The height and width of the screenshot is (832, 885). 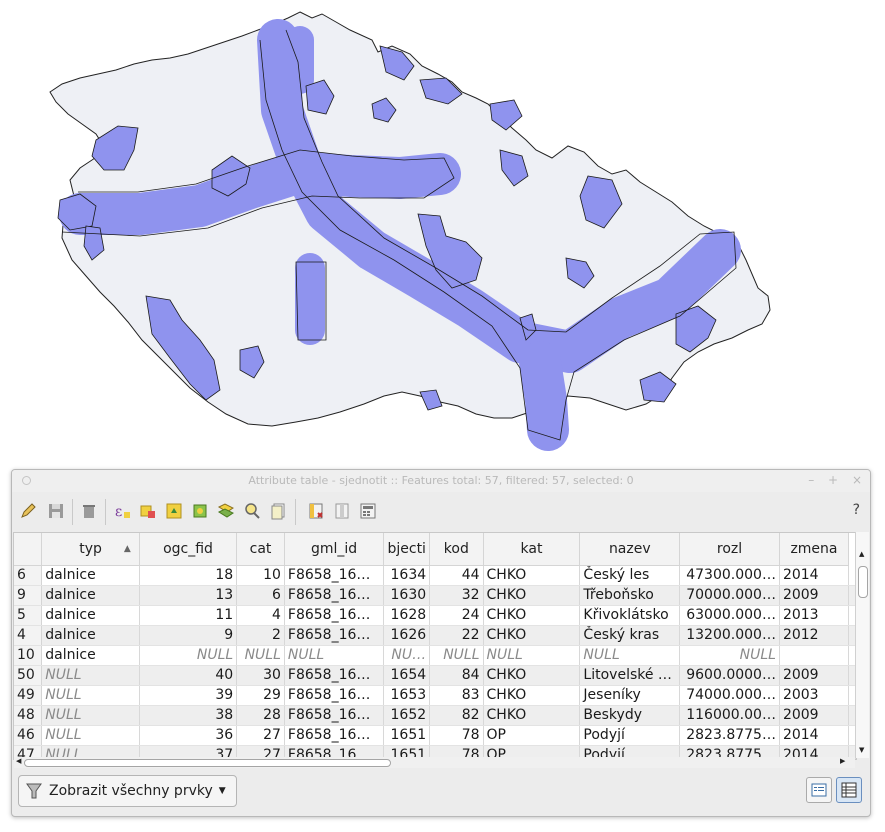 I want to click on cell-zmena: 2013, so click(x=814, y=615).